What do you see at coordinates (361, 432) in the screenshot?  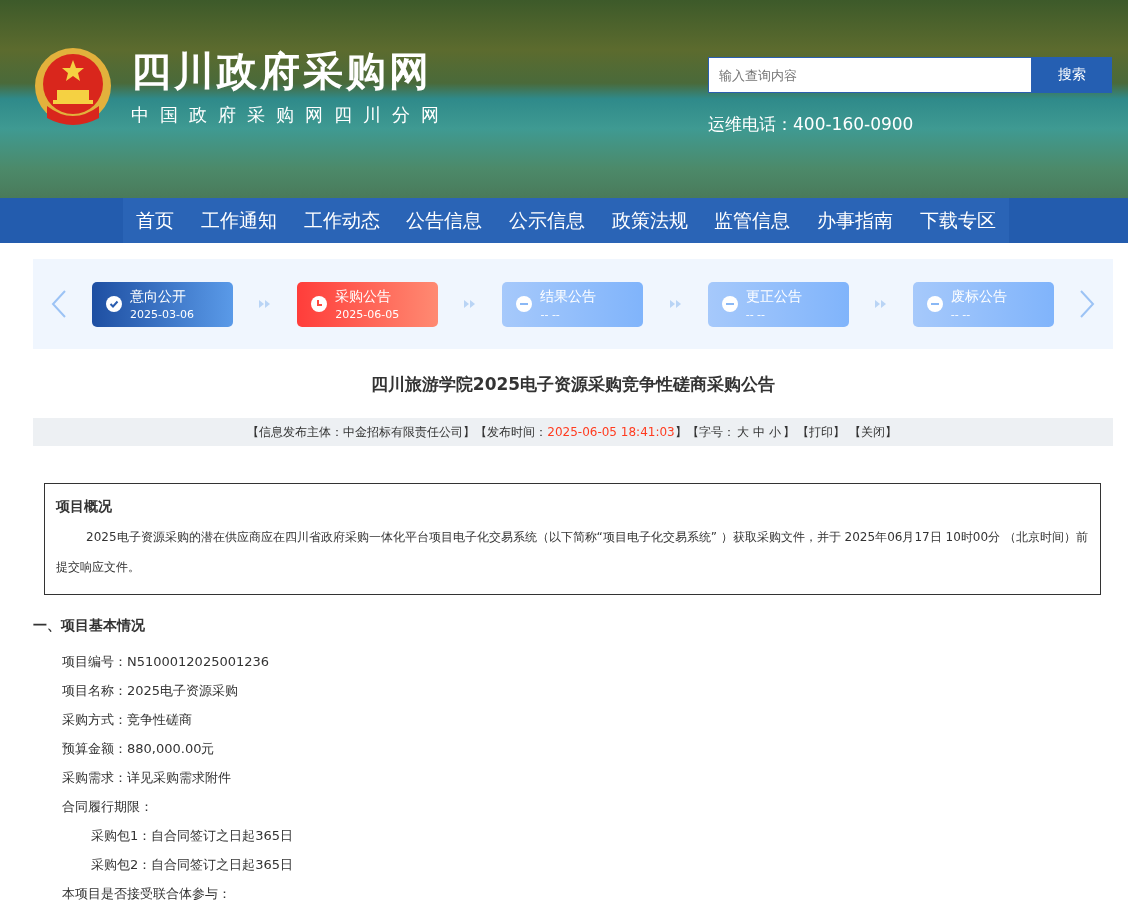 I see `meta-text: 【信息发布主体：中金招标有限责任公司】` at bounding box center [361, 432].